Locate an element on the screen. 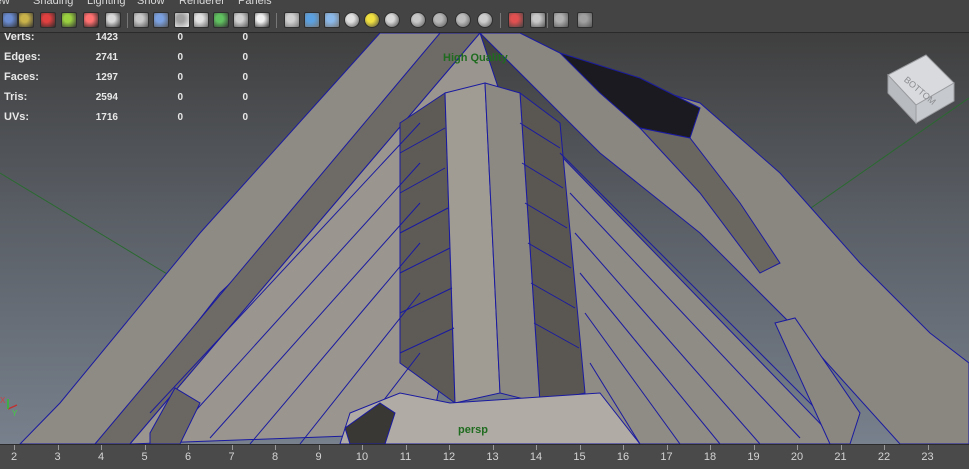  hud-stat-value: 2594 is located at coordinates (106, 97).